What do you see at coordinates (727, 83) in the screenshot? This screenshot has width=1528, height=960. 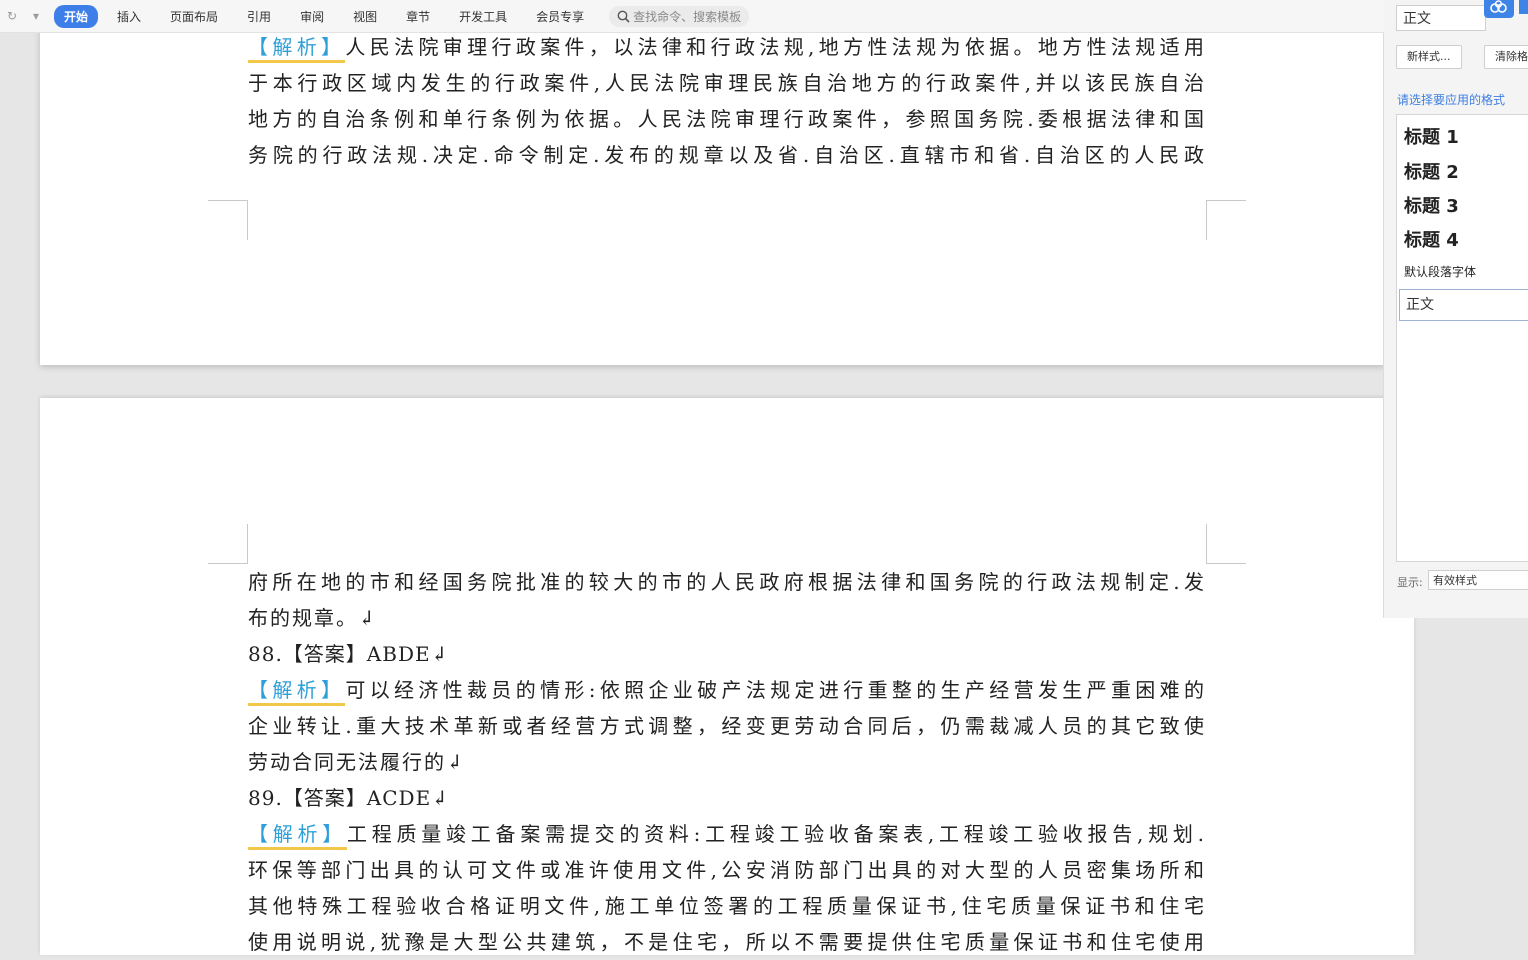 I see `text-line: 于本行政区域内发生的行政案件,人民法院审理民族自治地方的行政案件,并以该民族自治` at bounding box center [727, 83].